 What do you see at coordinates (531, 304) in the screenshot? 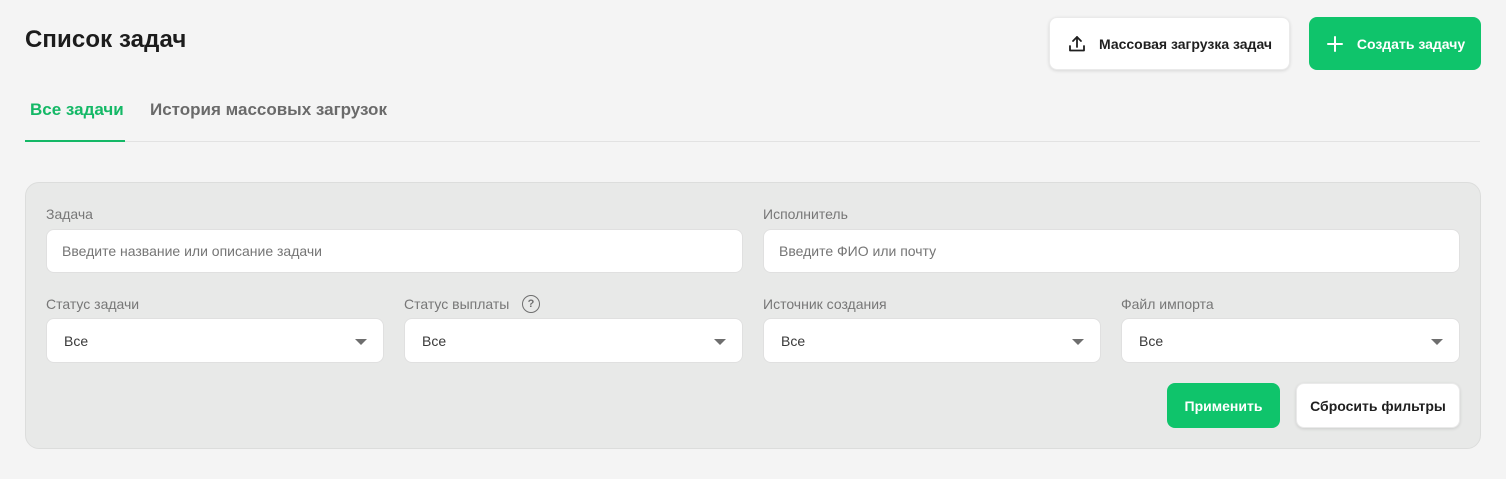
I see `help-circle-icon: ?` at bounding box center [531, 304].